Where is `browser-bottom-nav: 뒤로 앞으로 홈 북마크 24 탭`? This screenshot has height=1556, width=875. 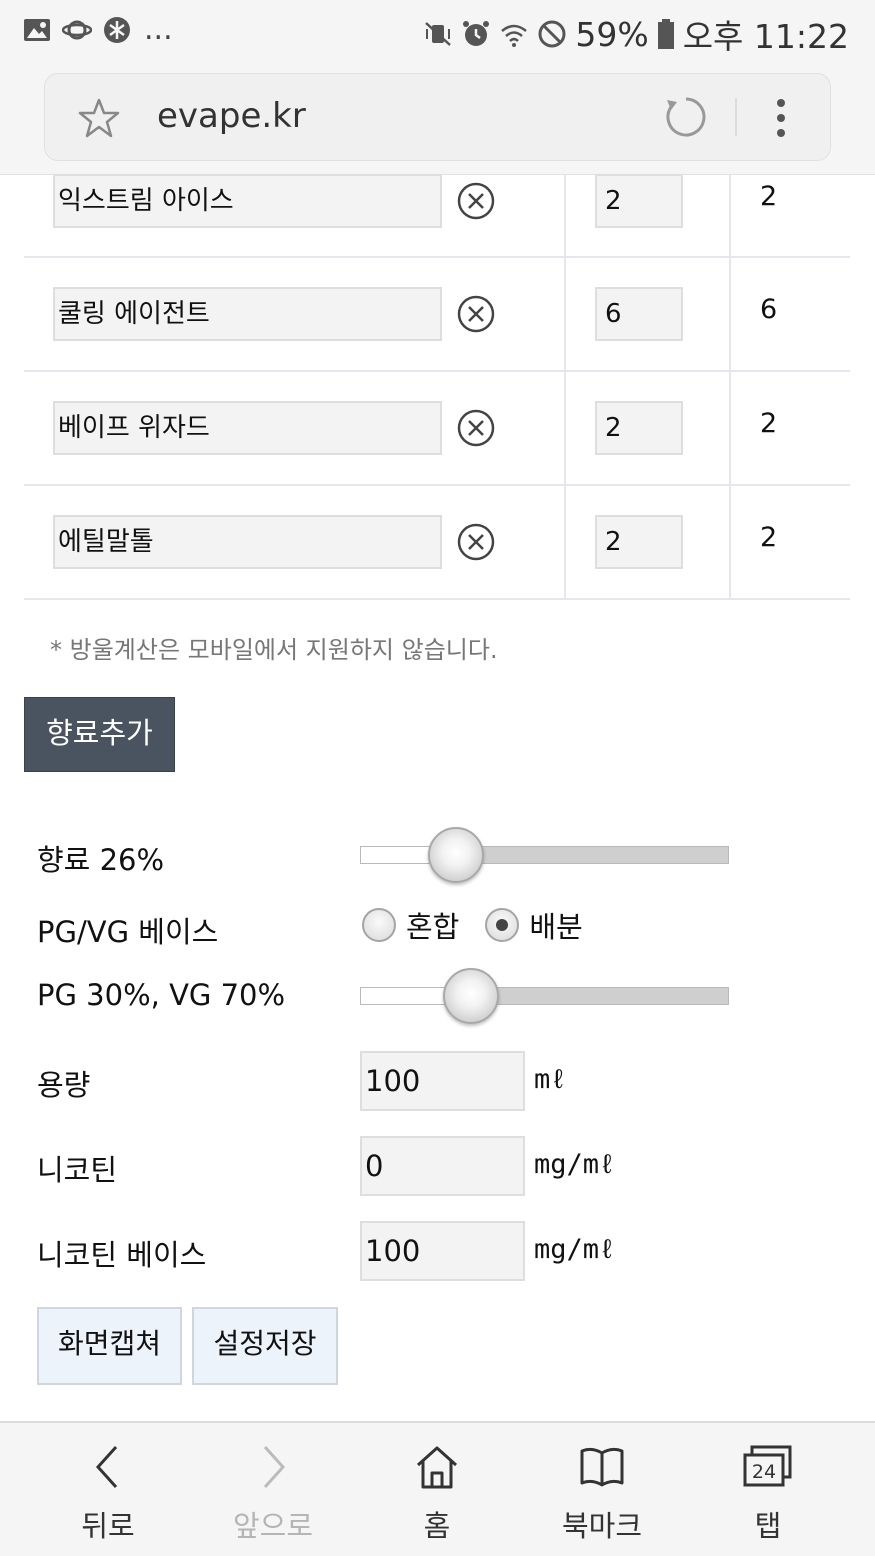 browser-bottom-nav: 뒤로 앞으로 홈 북마크 24 탭 is located at coordinates (437, 1488).